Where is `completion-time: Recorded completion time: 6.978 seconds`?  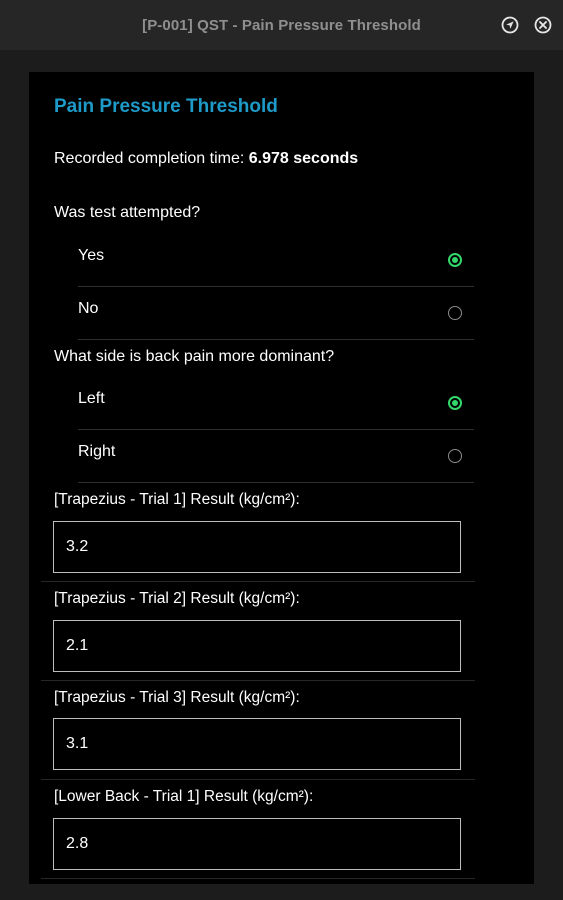 completion-time: Recorded completion time: 6.978 seconds is located at coordinates (206, 159).